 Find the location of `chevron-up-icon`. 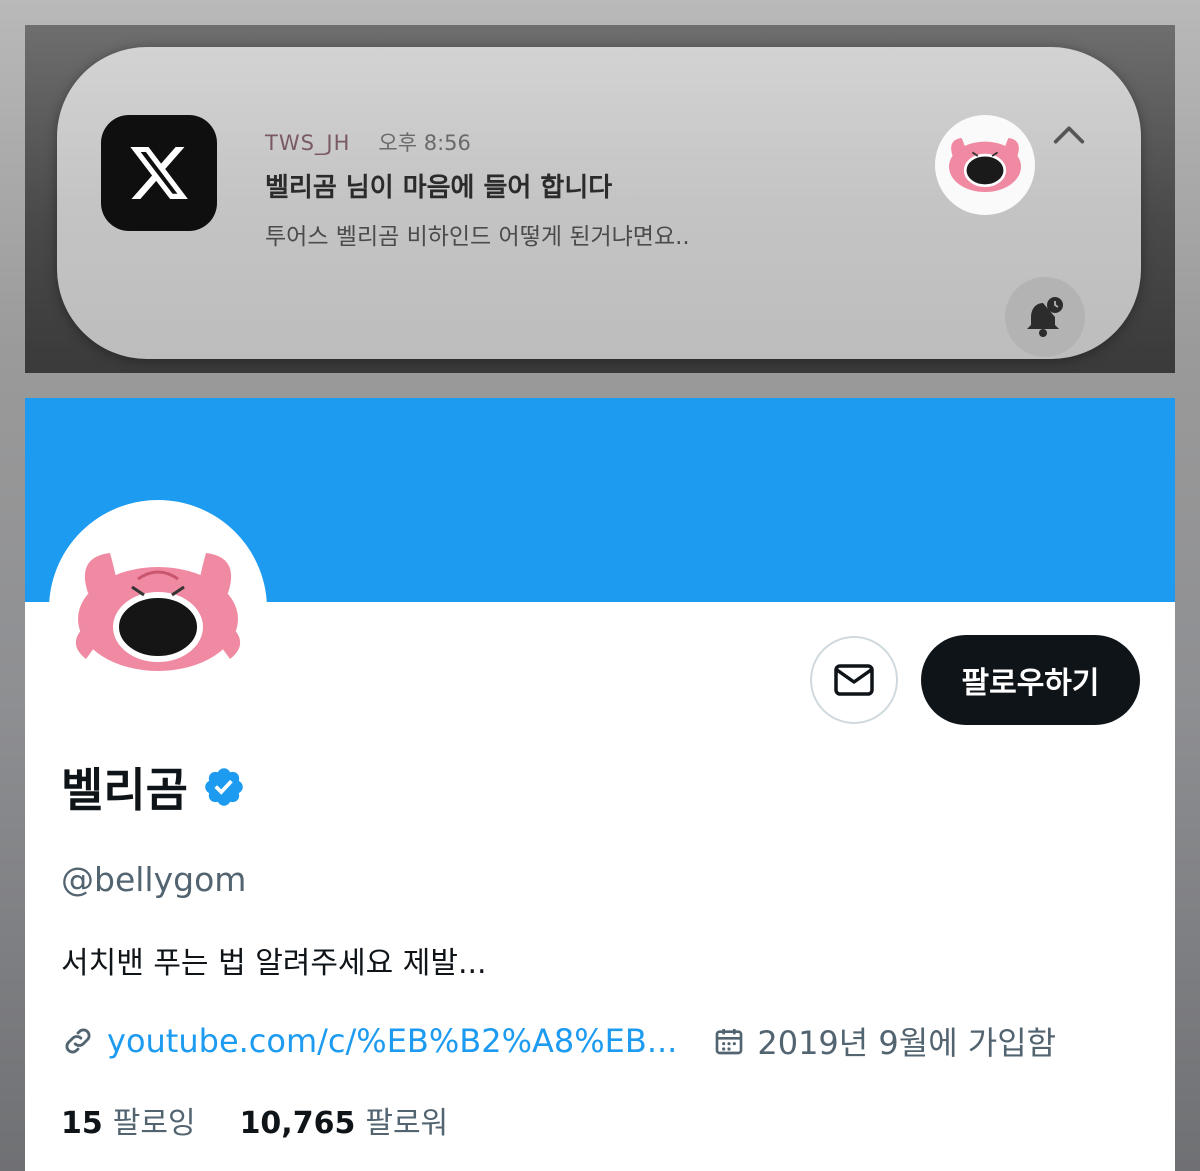

chevron-up-icon is located at coordinates (1069, 135).